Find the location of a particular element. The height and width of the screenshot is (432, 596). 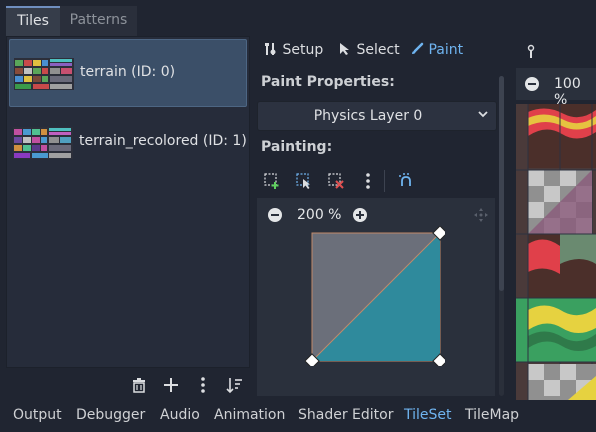

bottom-tab-output: Output is located at coordinates (37, 415).